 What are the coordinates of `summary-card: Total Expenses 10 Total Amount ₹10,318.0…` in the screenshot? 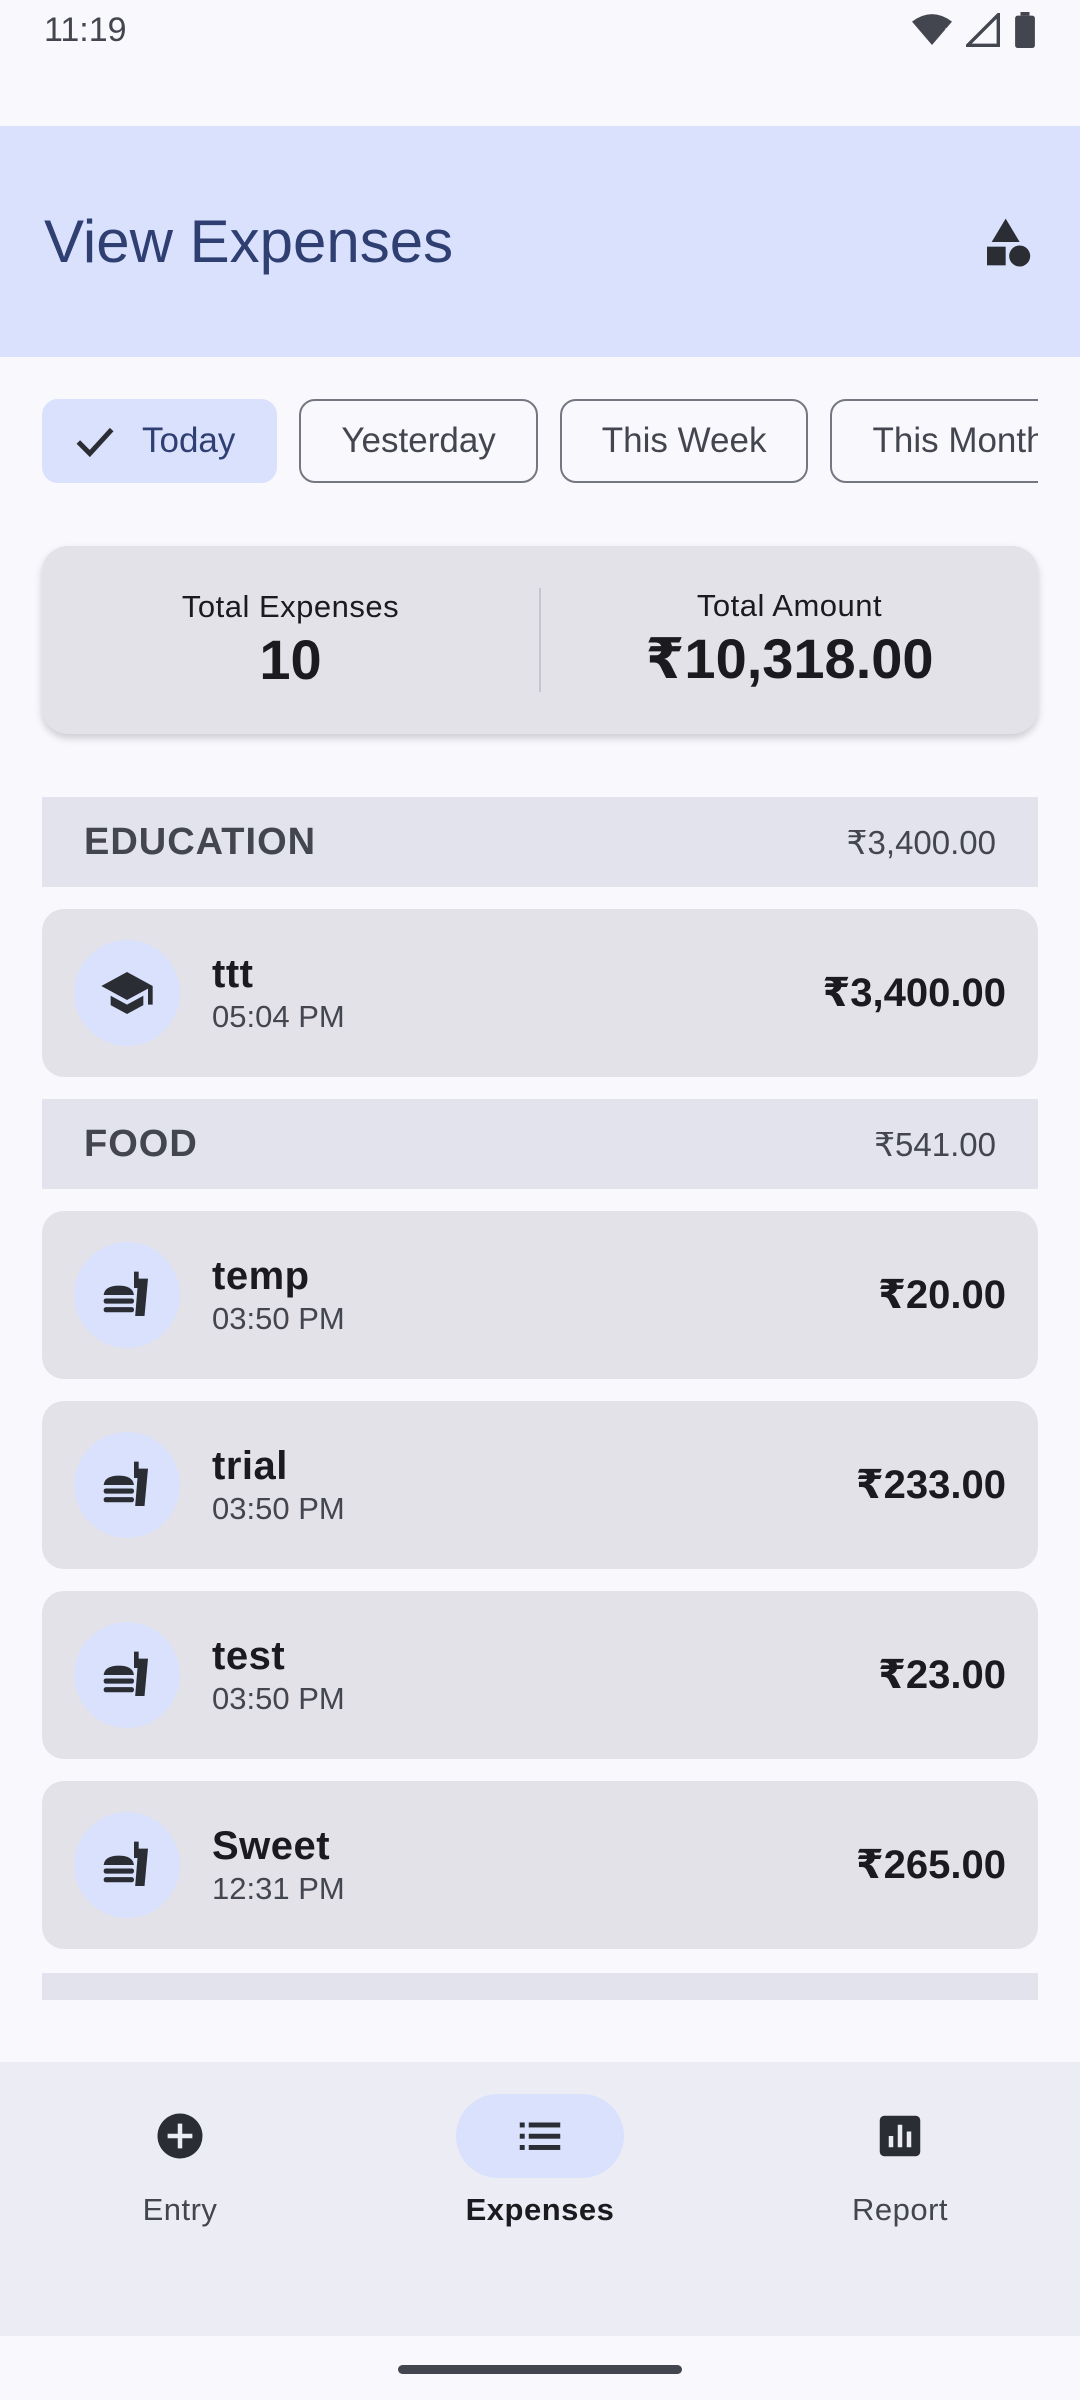 It's located at (540, 640).